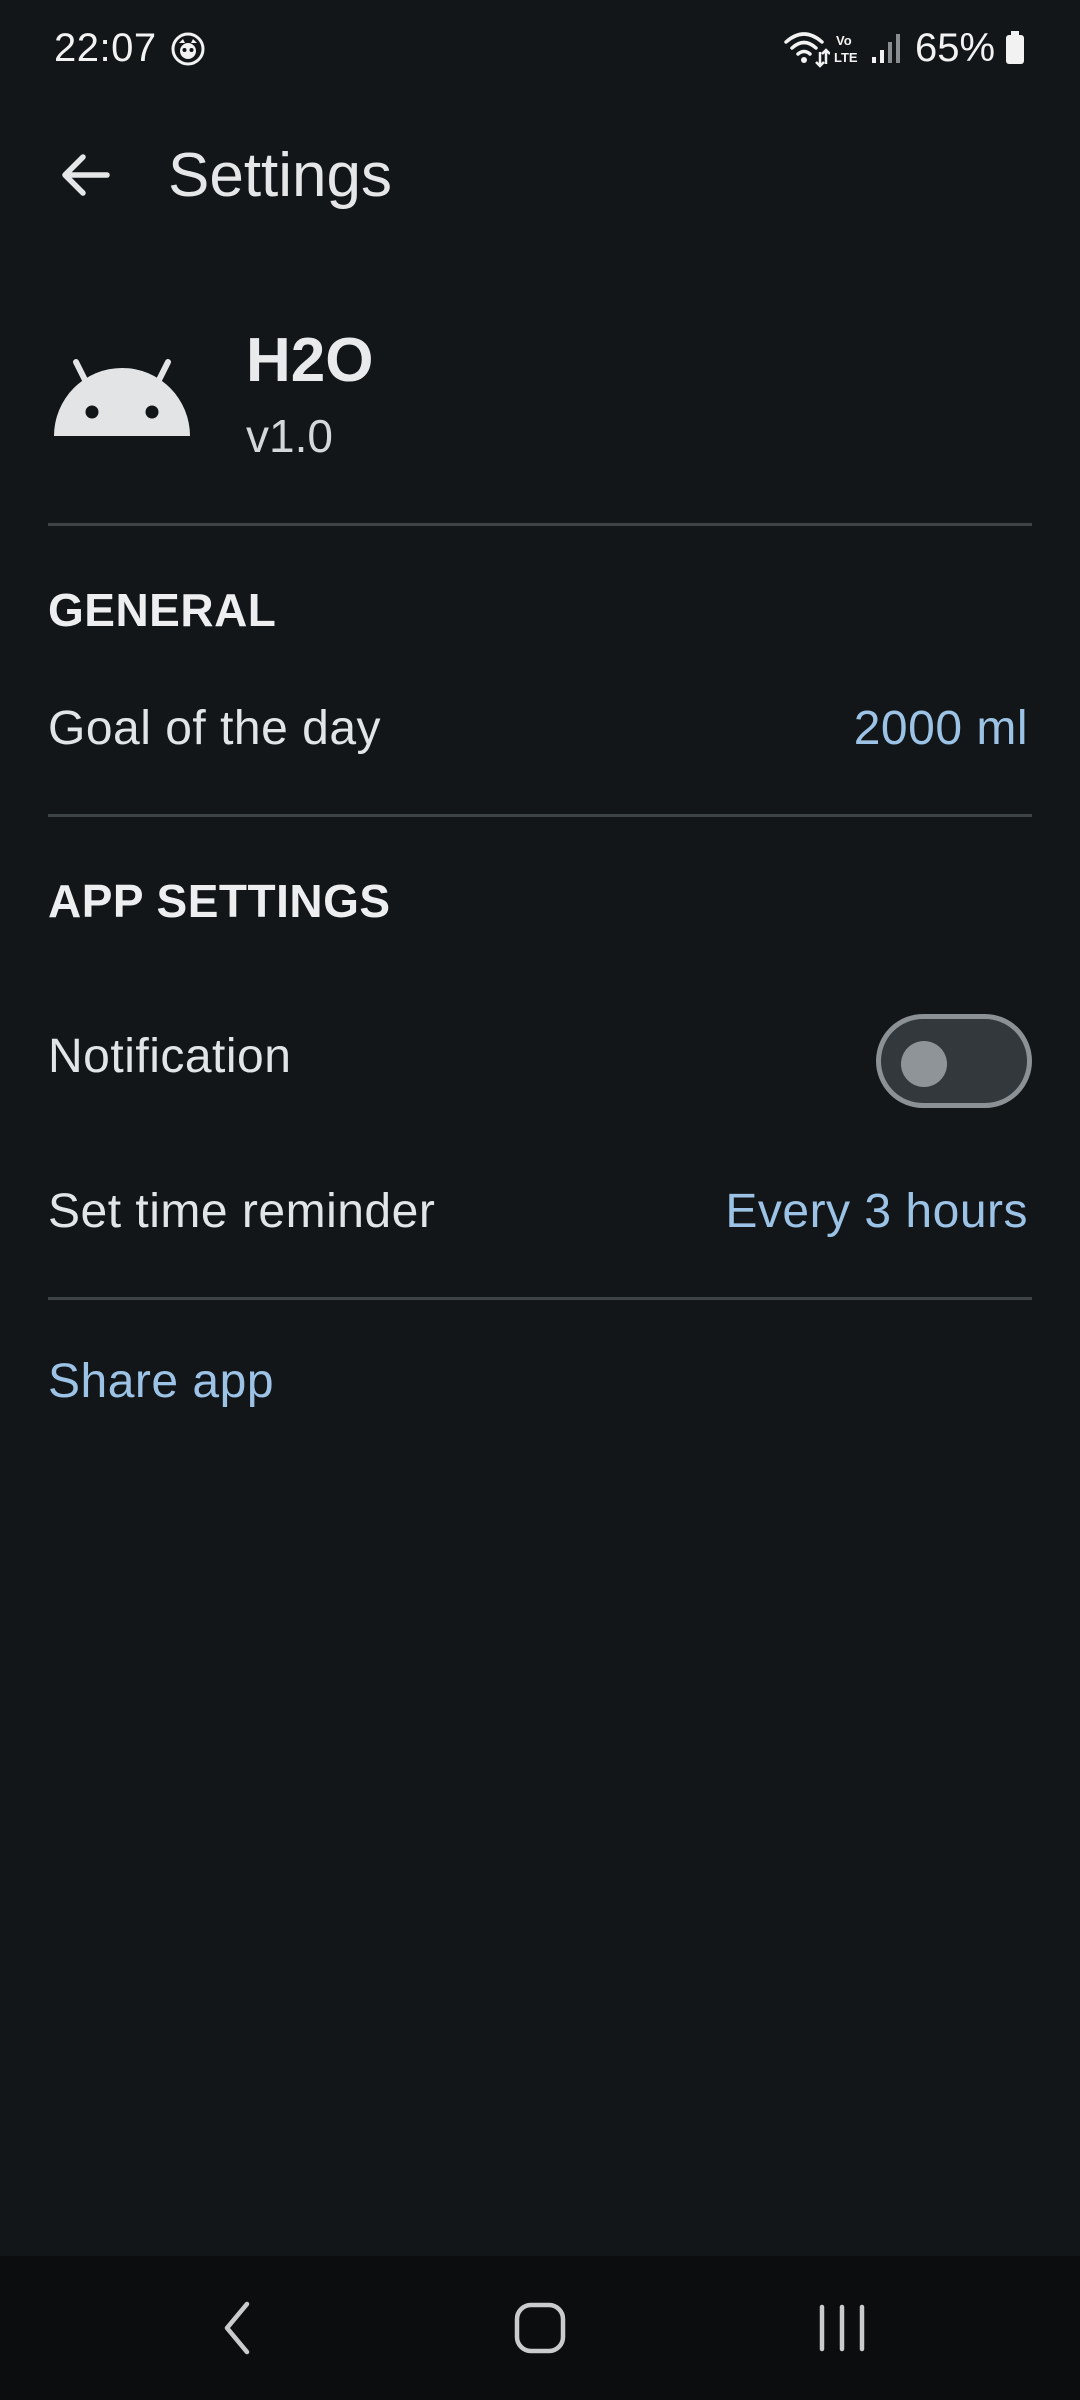 The height and width of the screenshot is (2400, 1080). Describe the element at coordinates (807, 50) in the screenshot. I see `wifi-icon` at that location.